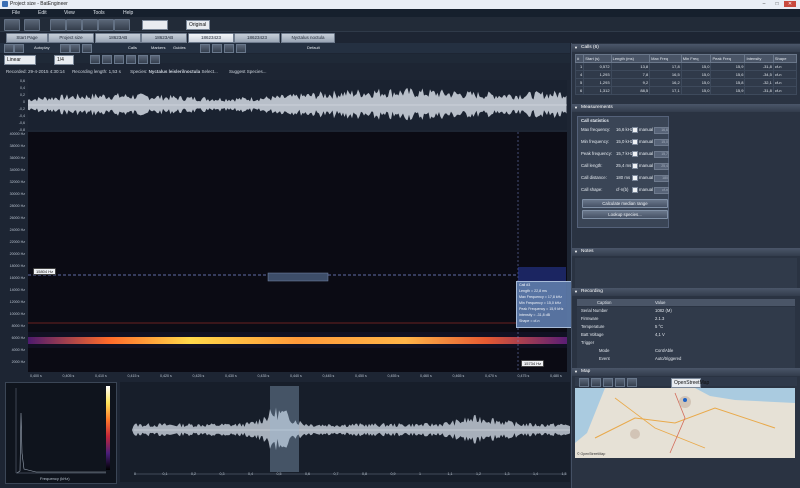 Image resolution: width=800 pixels, height=488 pixels. What do you see at coordinates (16, 13) in the screenshot?
I see `menu-file: File` at bounding box center [16, 13].